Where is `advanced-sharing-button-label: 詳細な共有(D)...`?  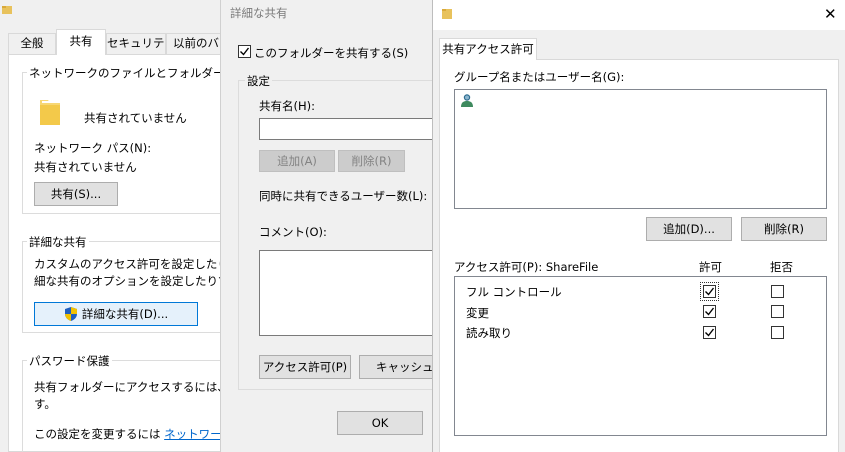
advanced-sharing-button-label: 詳細な共有(D)... is located at coordinates (125, 314).